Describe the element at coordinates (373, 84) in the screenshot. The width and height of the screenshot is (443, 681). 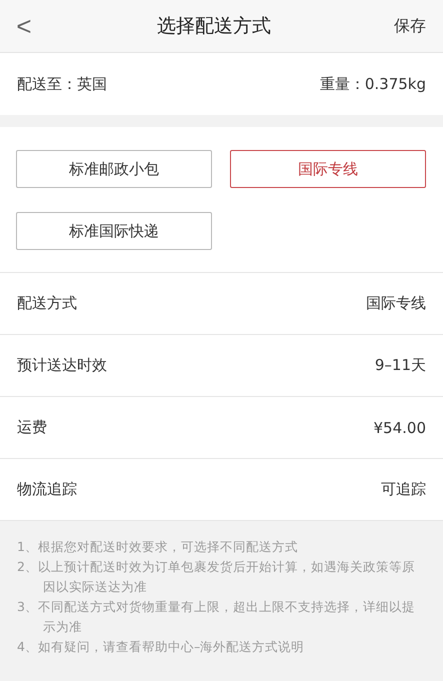
I see `weight-text: 重量：0.375kg` at that location.